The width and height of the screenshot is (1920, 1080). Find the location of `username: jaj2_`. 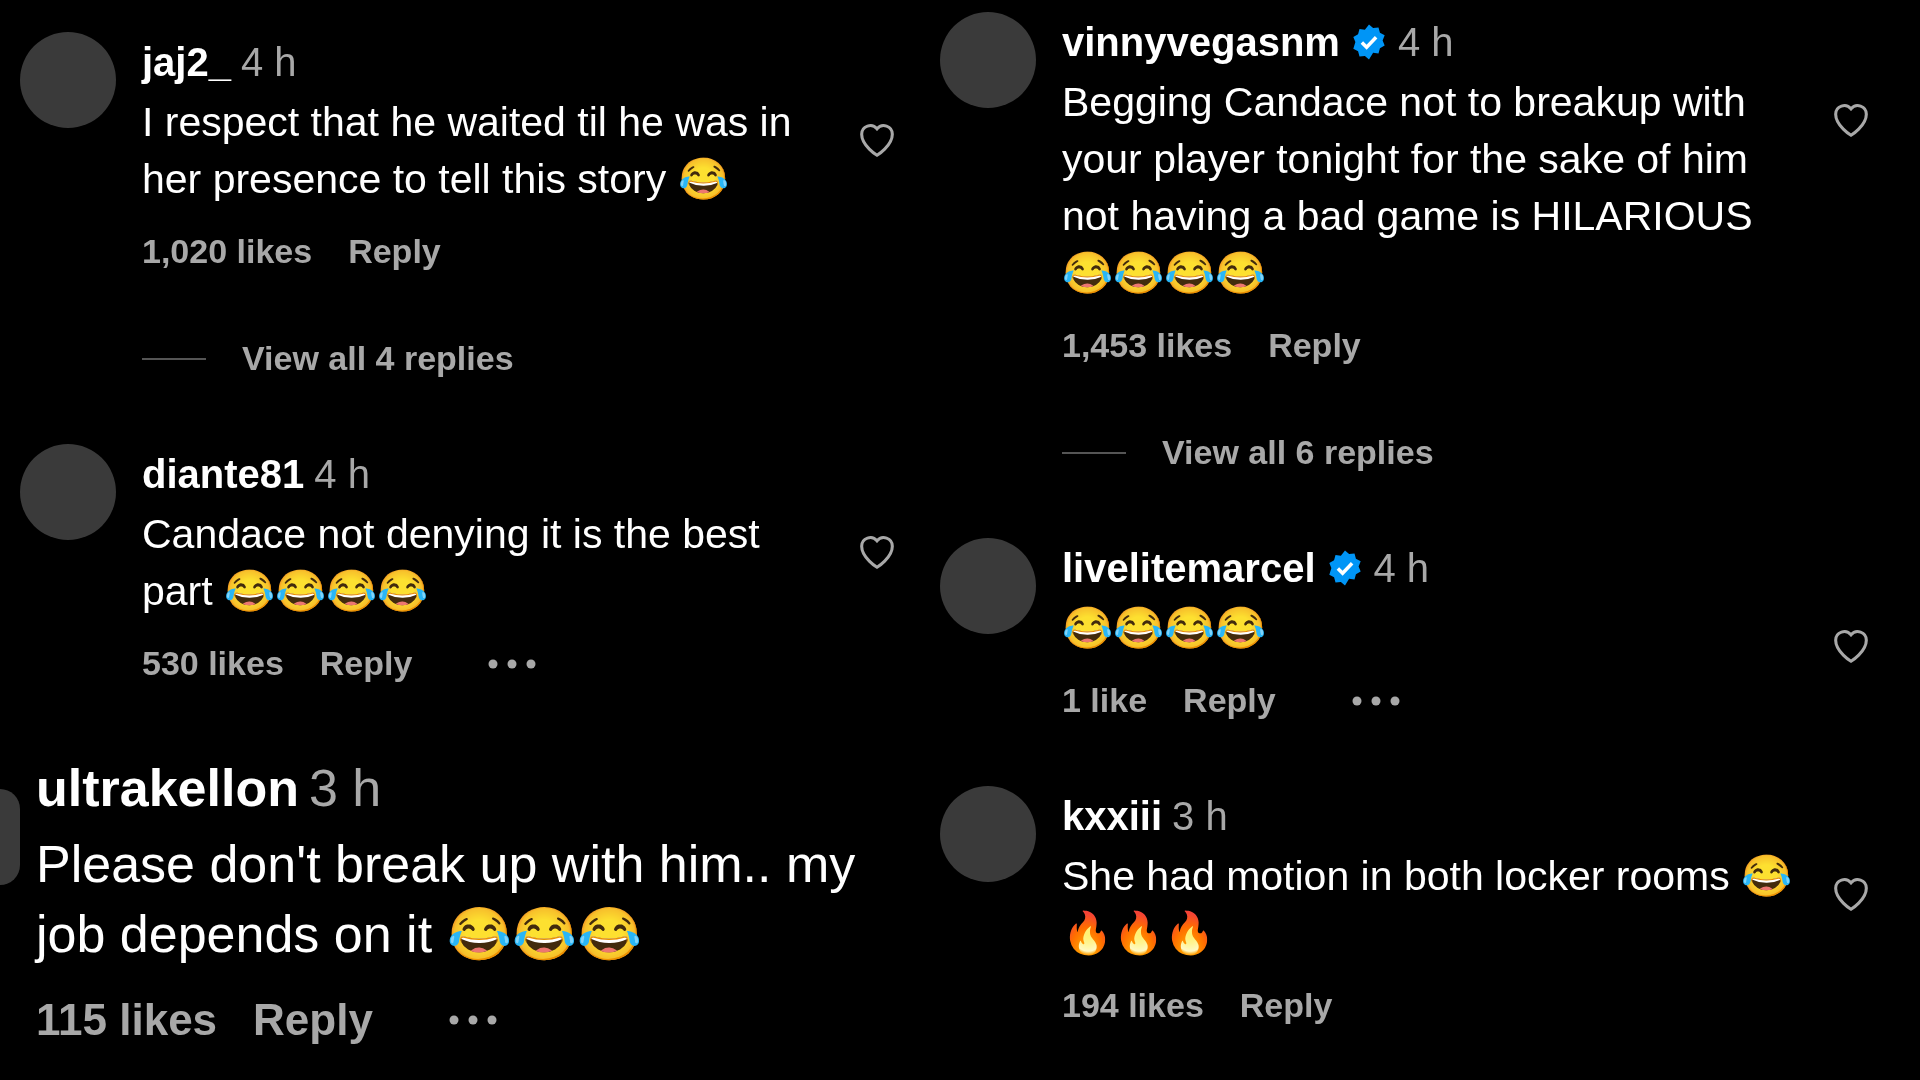

username: jaj2_ is located at coordinates (186, 62).